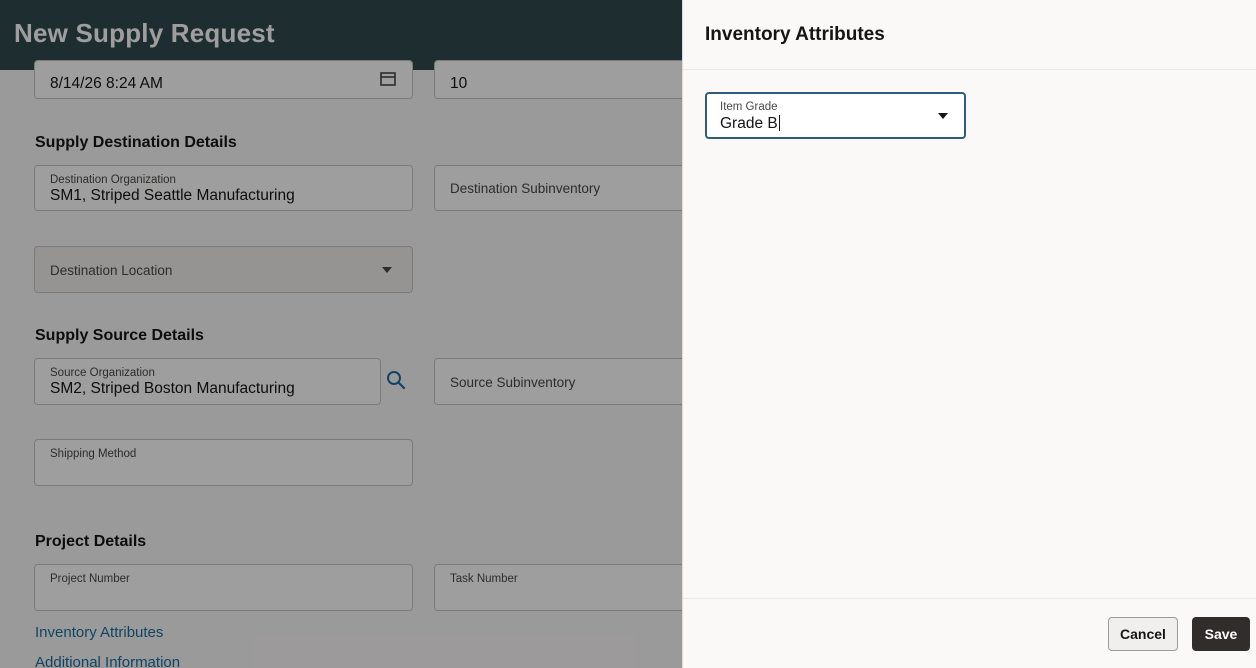 Image resolution: width=1256 pixels, height=668 pixels. Describe the element at coordinates (835, 115) in the screenshot. I see `item-grade-select: Item Grade Grade B` at that location.